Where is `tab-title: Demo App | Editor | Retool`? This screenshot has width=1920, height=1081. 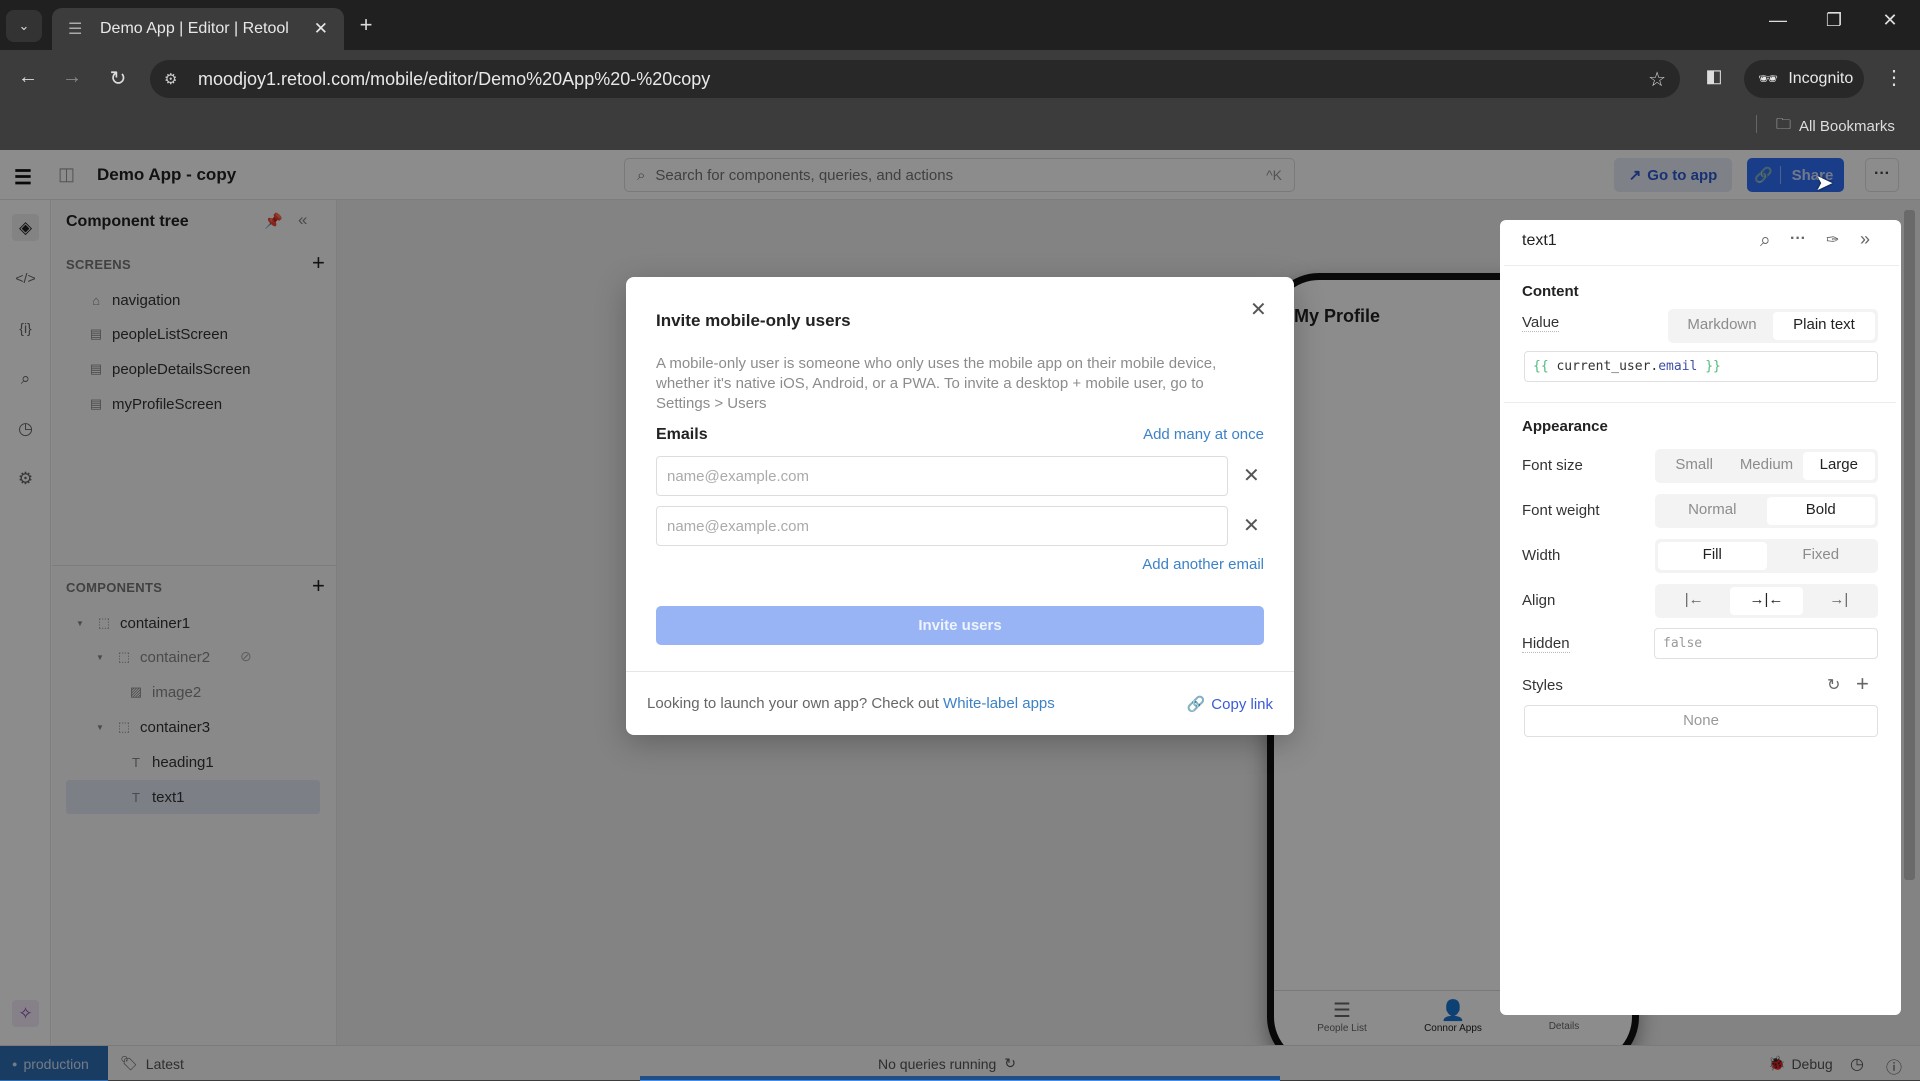 tab-title: Demo App | Editor | Retool is located at coordinates (194, 28).